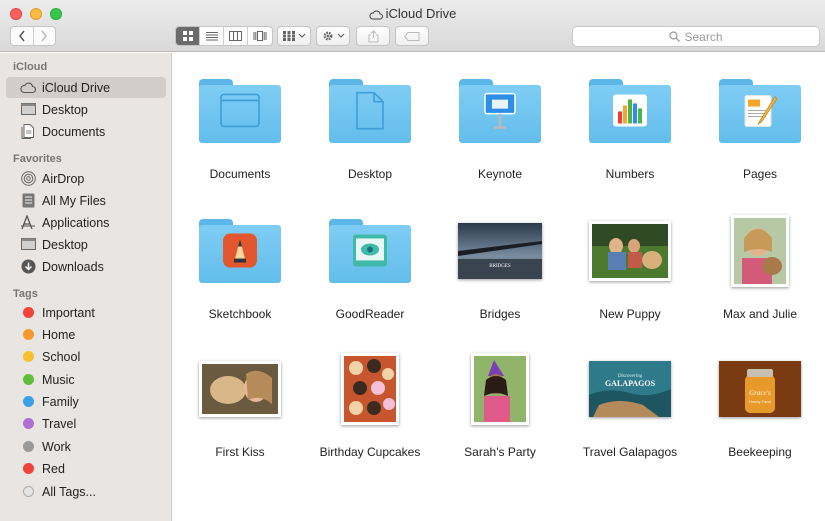 This screenshot has width=825, height=521. I want to click on edit-tags-button, so click(412, 36).